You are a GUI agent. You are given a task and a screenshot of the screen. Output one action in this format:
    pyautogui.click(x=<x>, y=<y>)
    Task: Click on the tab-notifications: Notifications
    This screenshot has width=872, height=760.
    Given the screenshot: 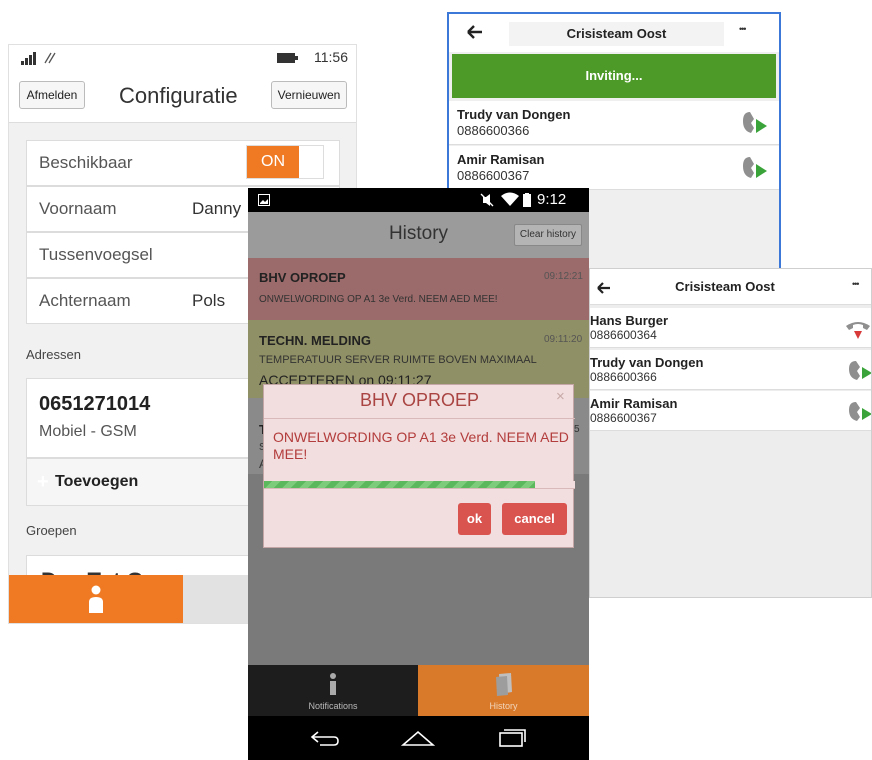 What is the action you would take?
    pyautogui.click(x=333, y=690)
    